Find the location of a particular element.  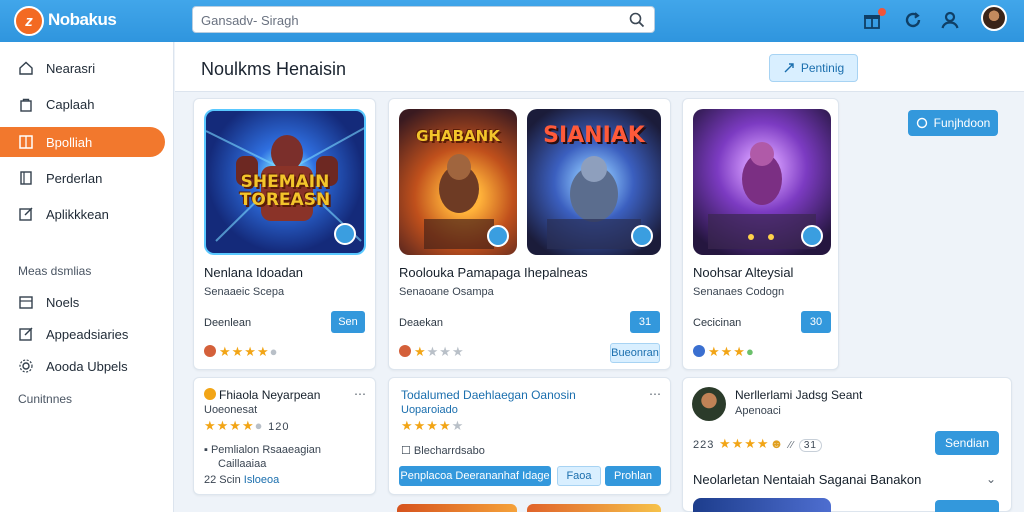

page-title: Noulkms Henaisin is located at coordinates (274, 69).